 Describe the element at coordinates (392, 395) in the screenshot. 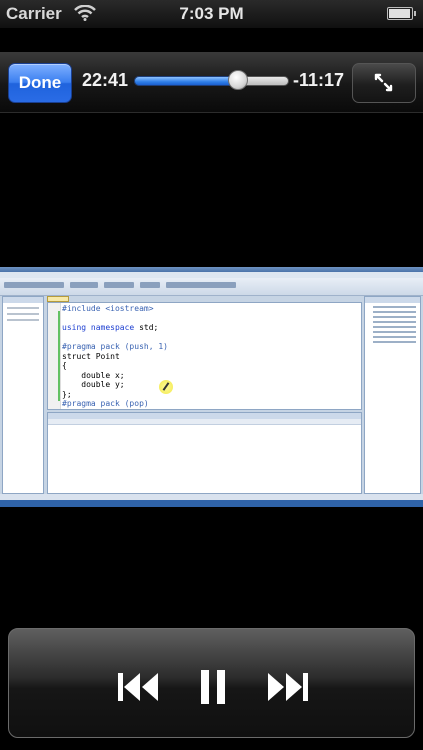

I see `ide-solution-explorer` at that location.